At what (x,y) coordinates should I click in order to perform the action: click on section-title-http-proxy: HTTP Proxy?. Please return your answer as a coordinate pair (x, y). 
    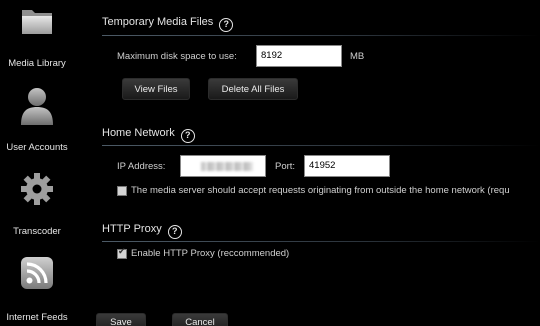
    Looking at the image, I should click on (142, 231).